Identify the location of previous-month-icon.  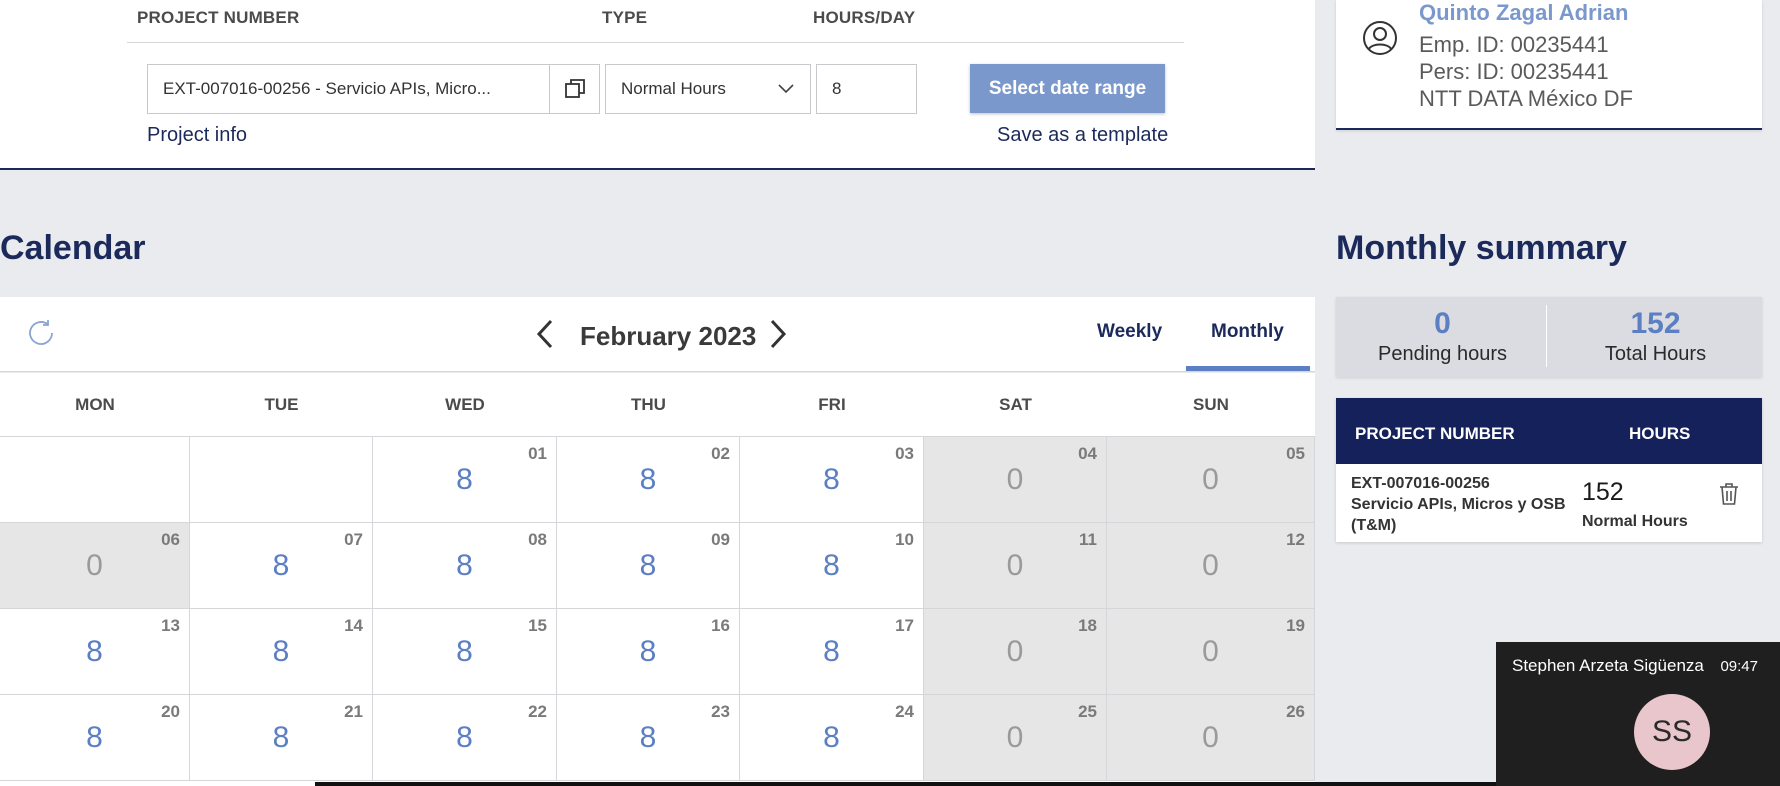
(545, 334).